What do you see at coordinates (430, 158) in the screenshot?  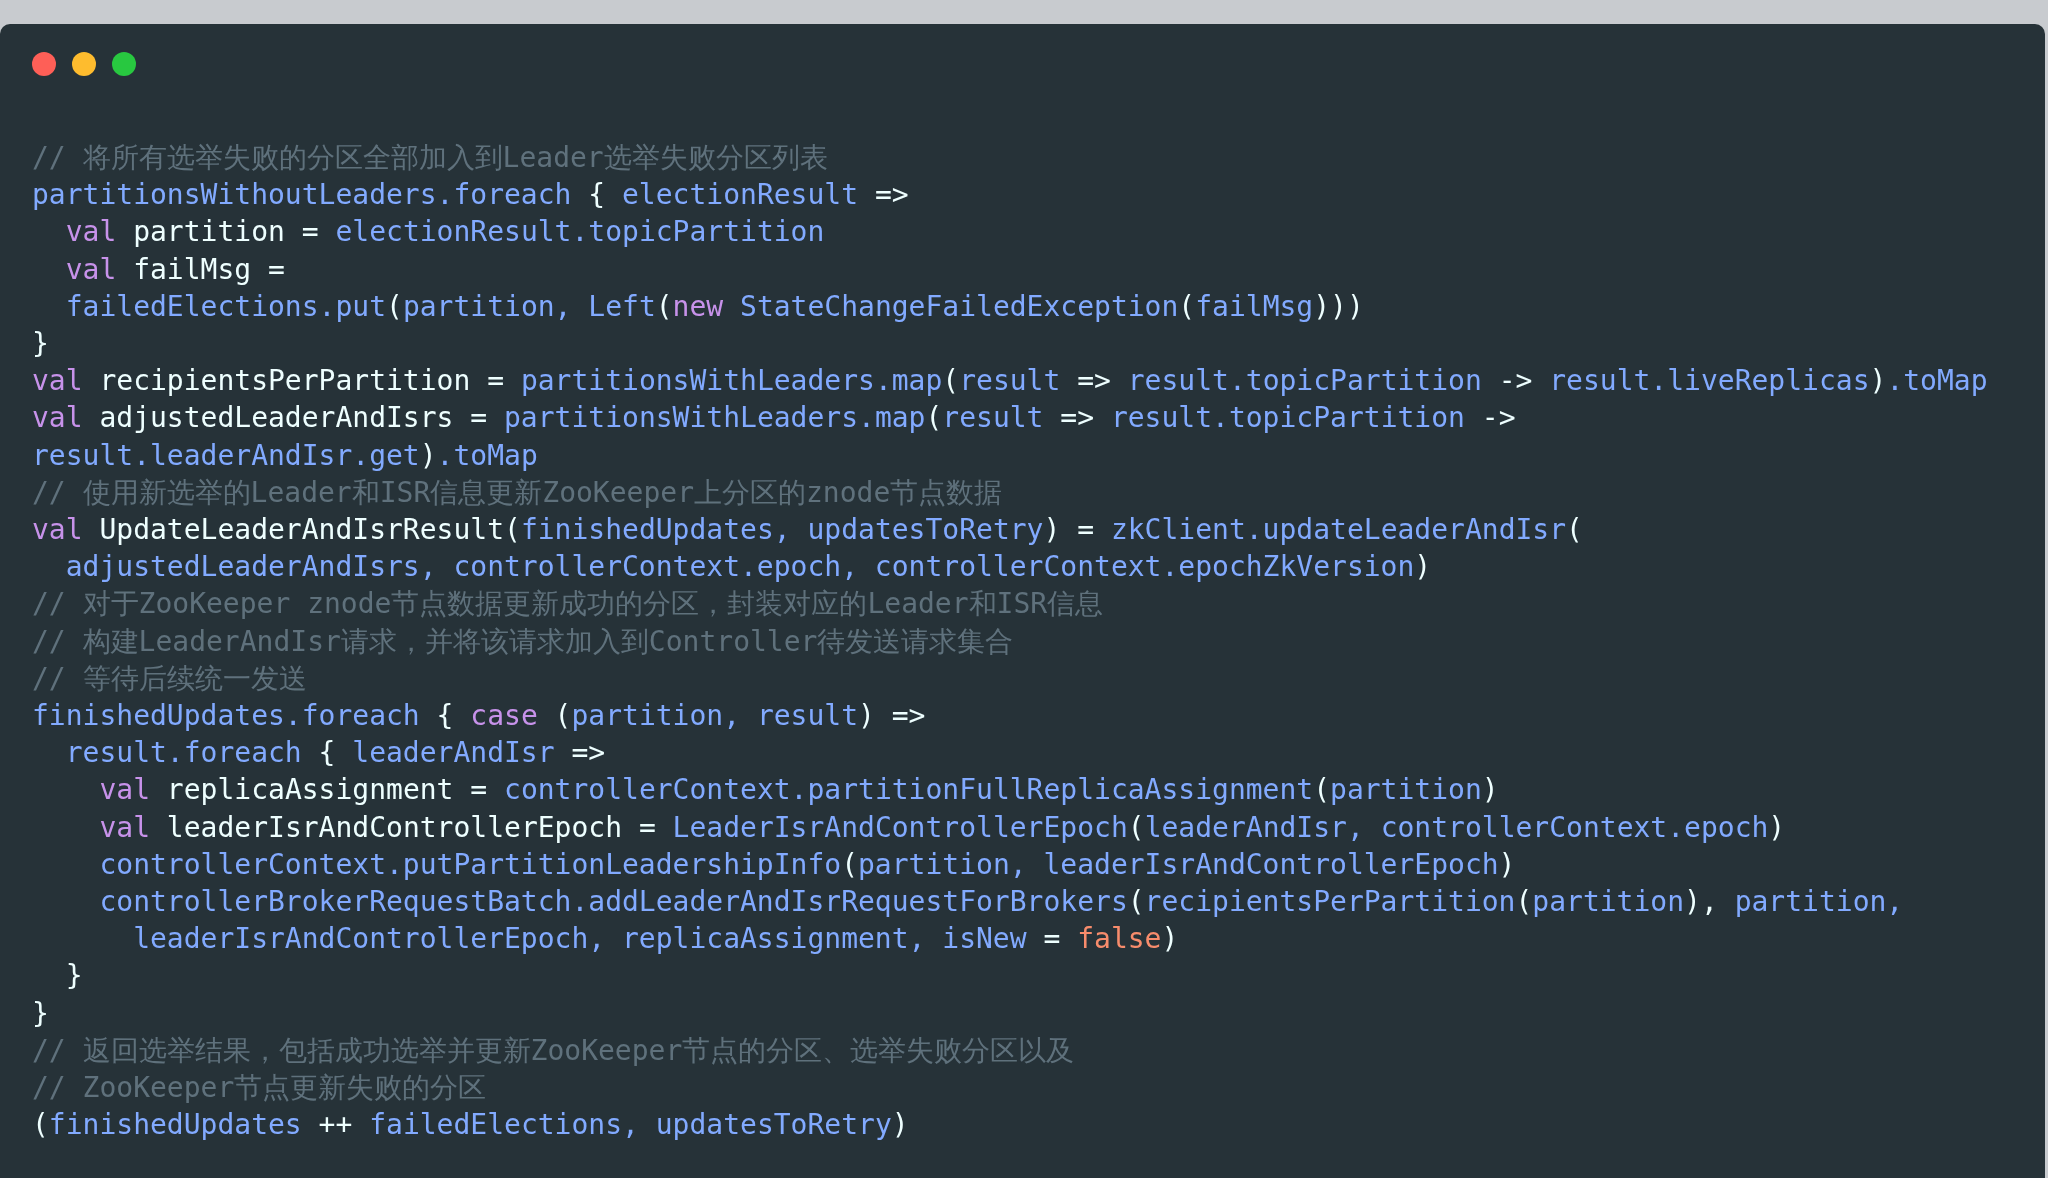 I see `code-comment: // 将所有选举失败的分区全部加入到Leader选举失败分区列表` at bounding box center [430, 158].